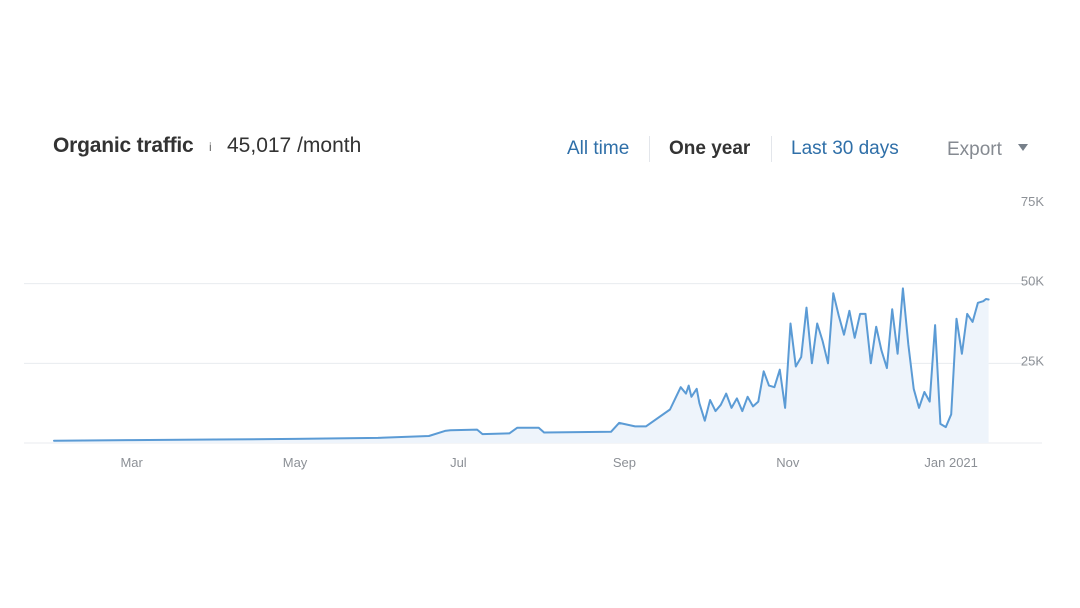  I want to click on x-tick-label: Jul, so click(458, 462).